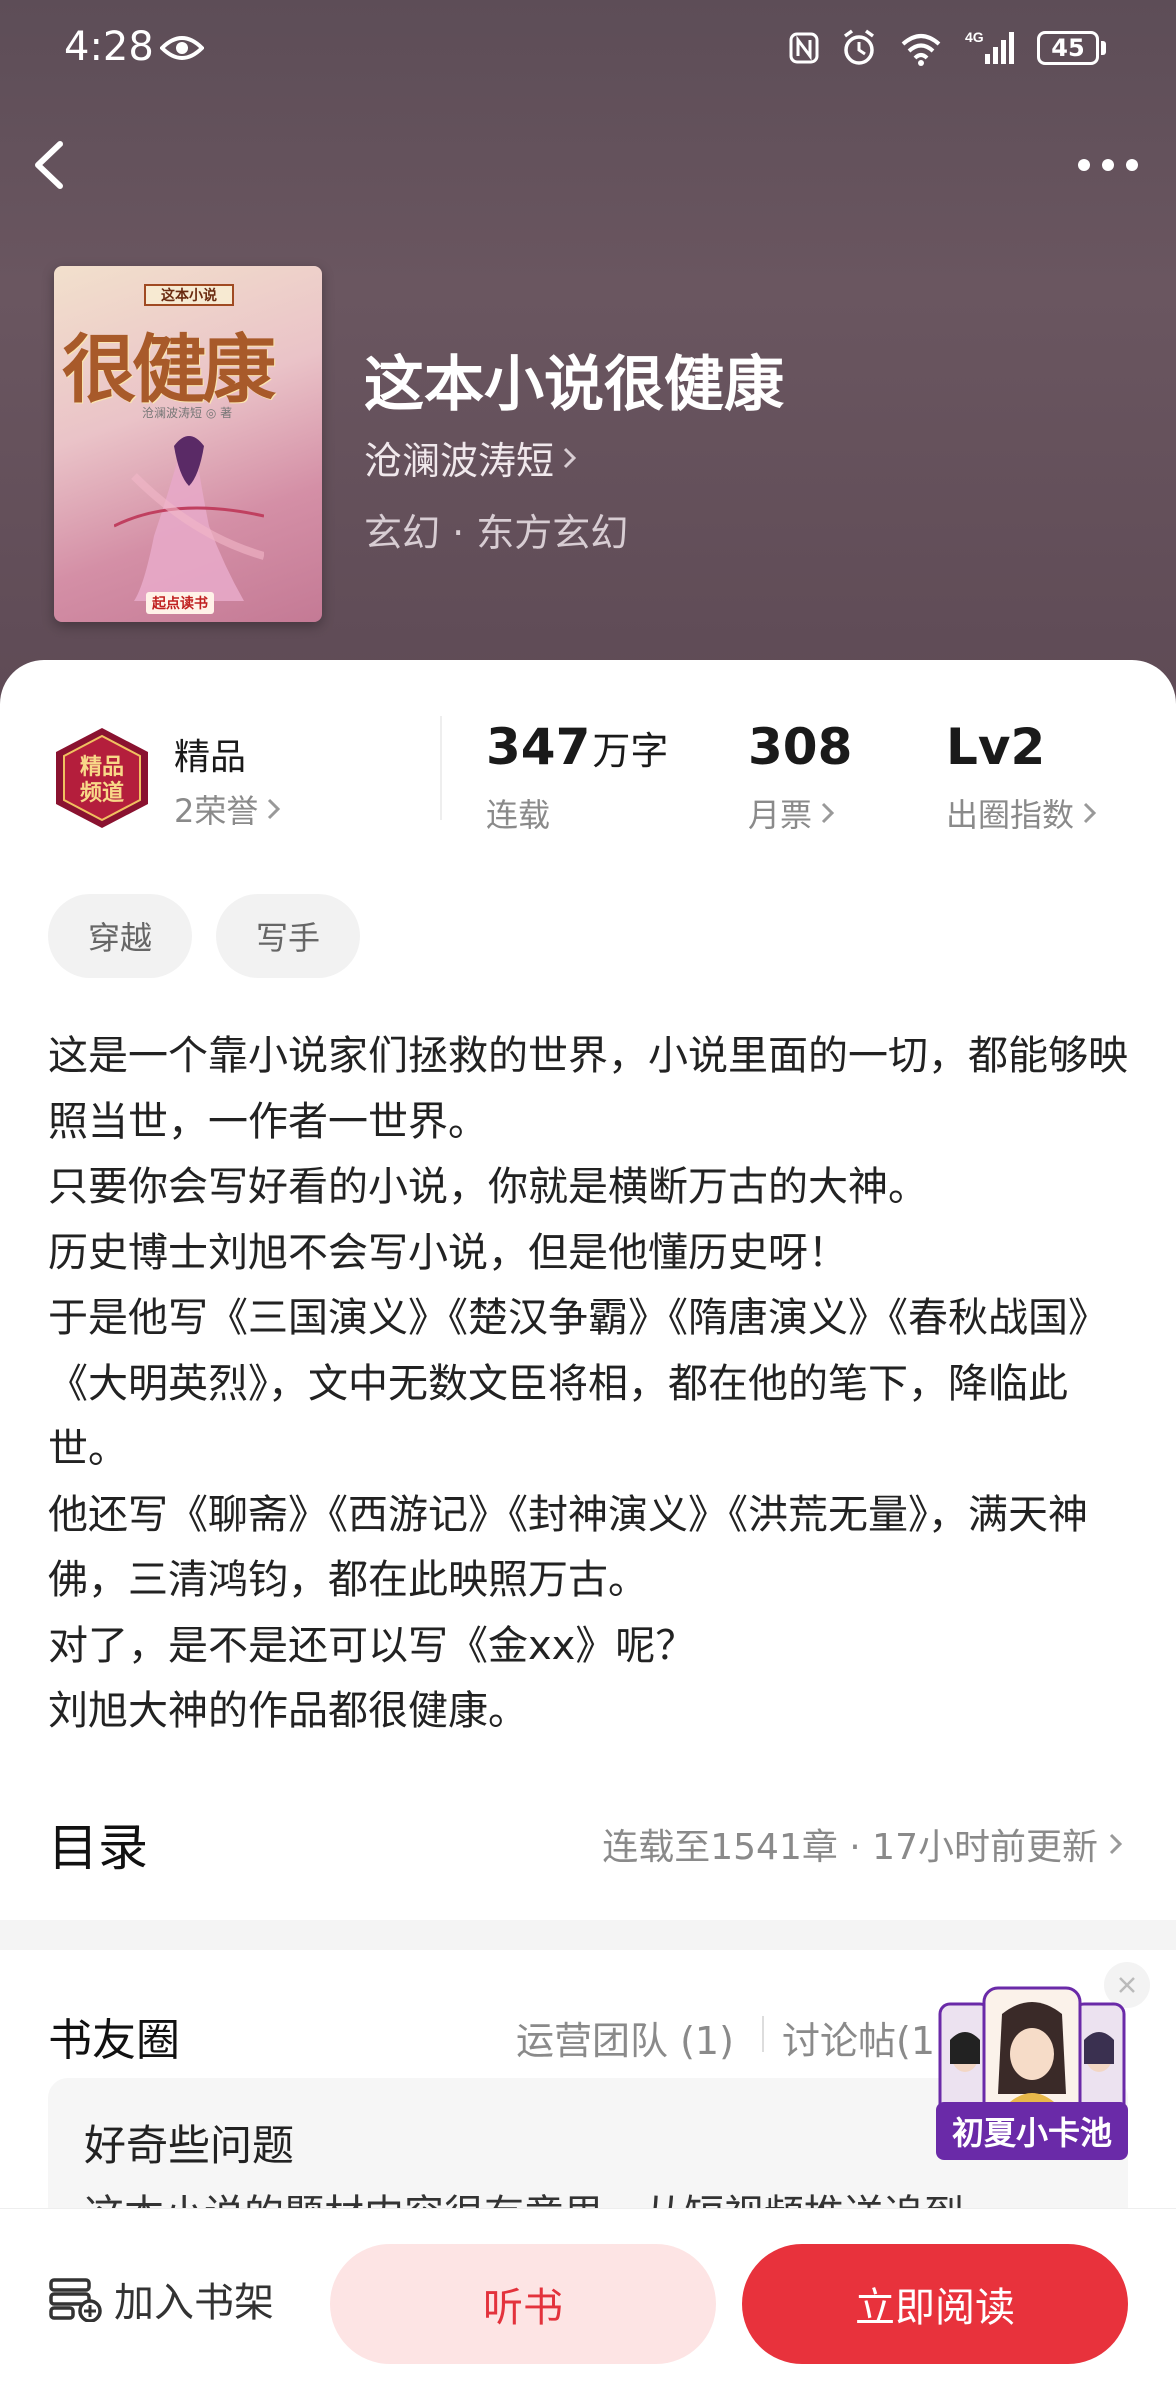  What do you see at coordinates (210, 757) in the screenshot?
I see `quality-label: 精品` at bounding box center [210, 757].